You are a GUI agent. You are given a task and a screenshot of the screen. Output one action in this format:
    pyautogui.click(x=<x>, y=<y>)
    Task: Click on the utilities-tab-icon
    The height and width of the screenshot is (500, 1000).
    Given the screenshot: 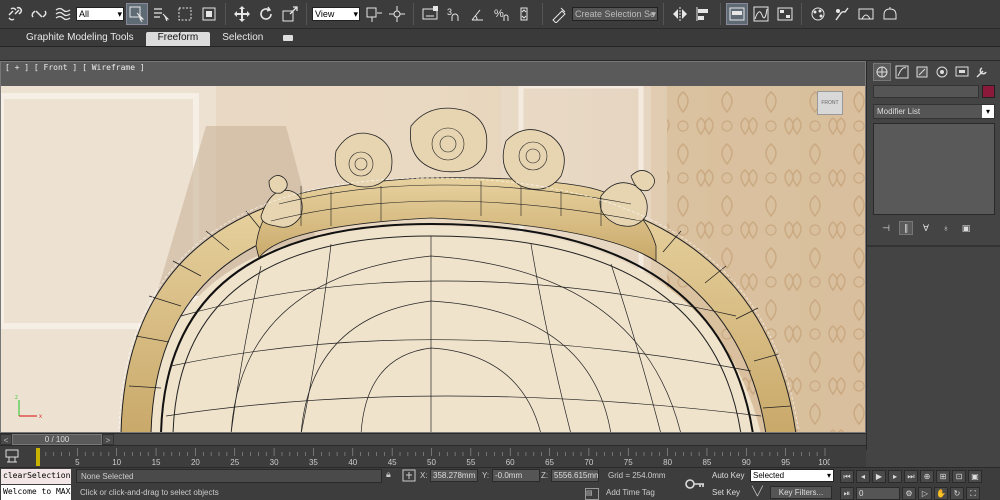 What is the action you would take?
    pyautogui.click(x=982, y=72)
    